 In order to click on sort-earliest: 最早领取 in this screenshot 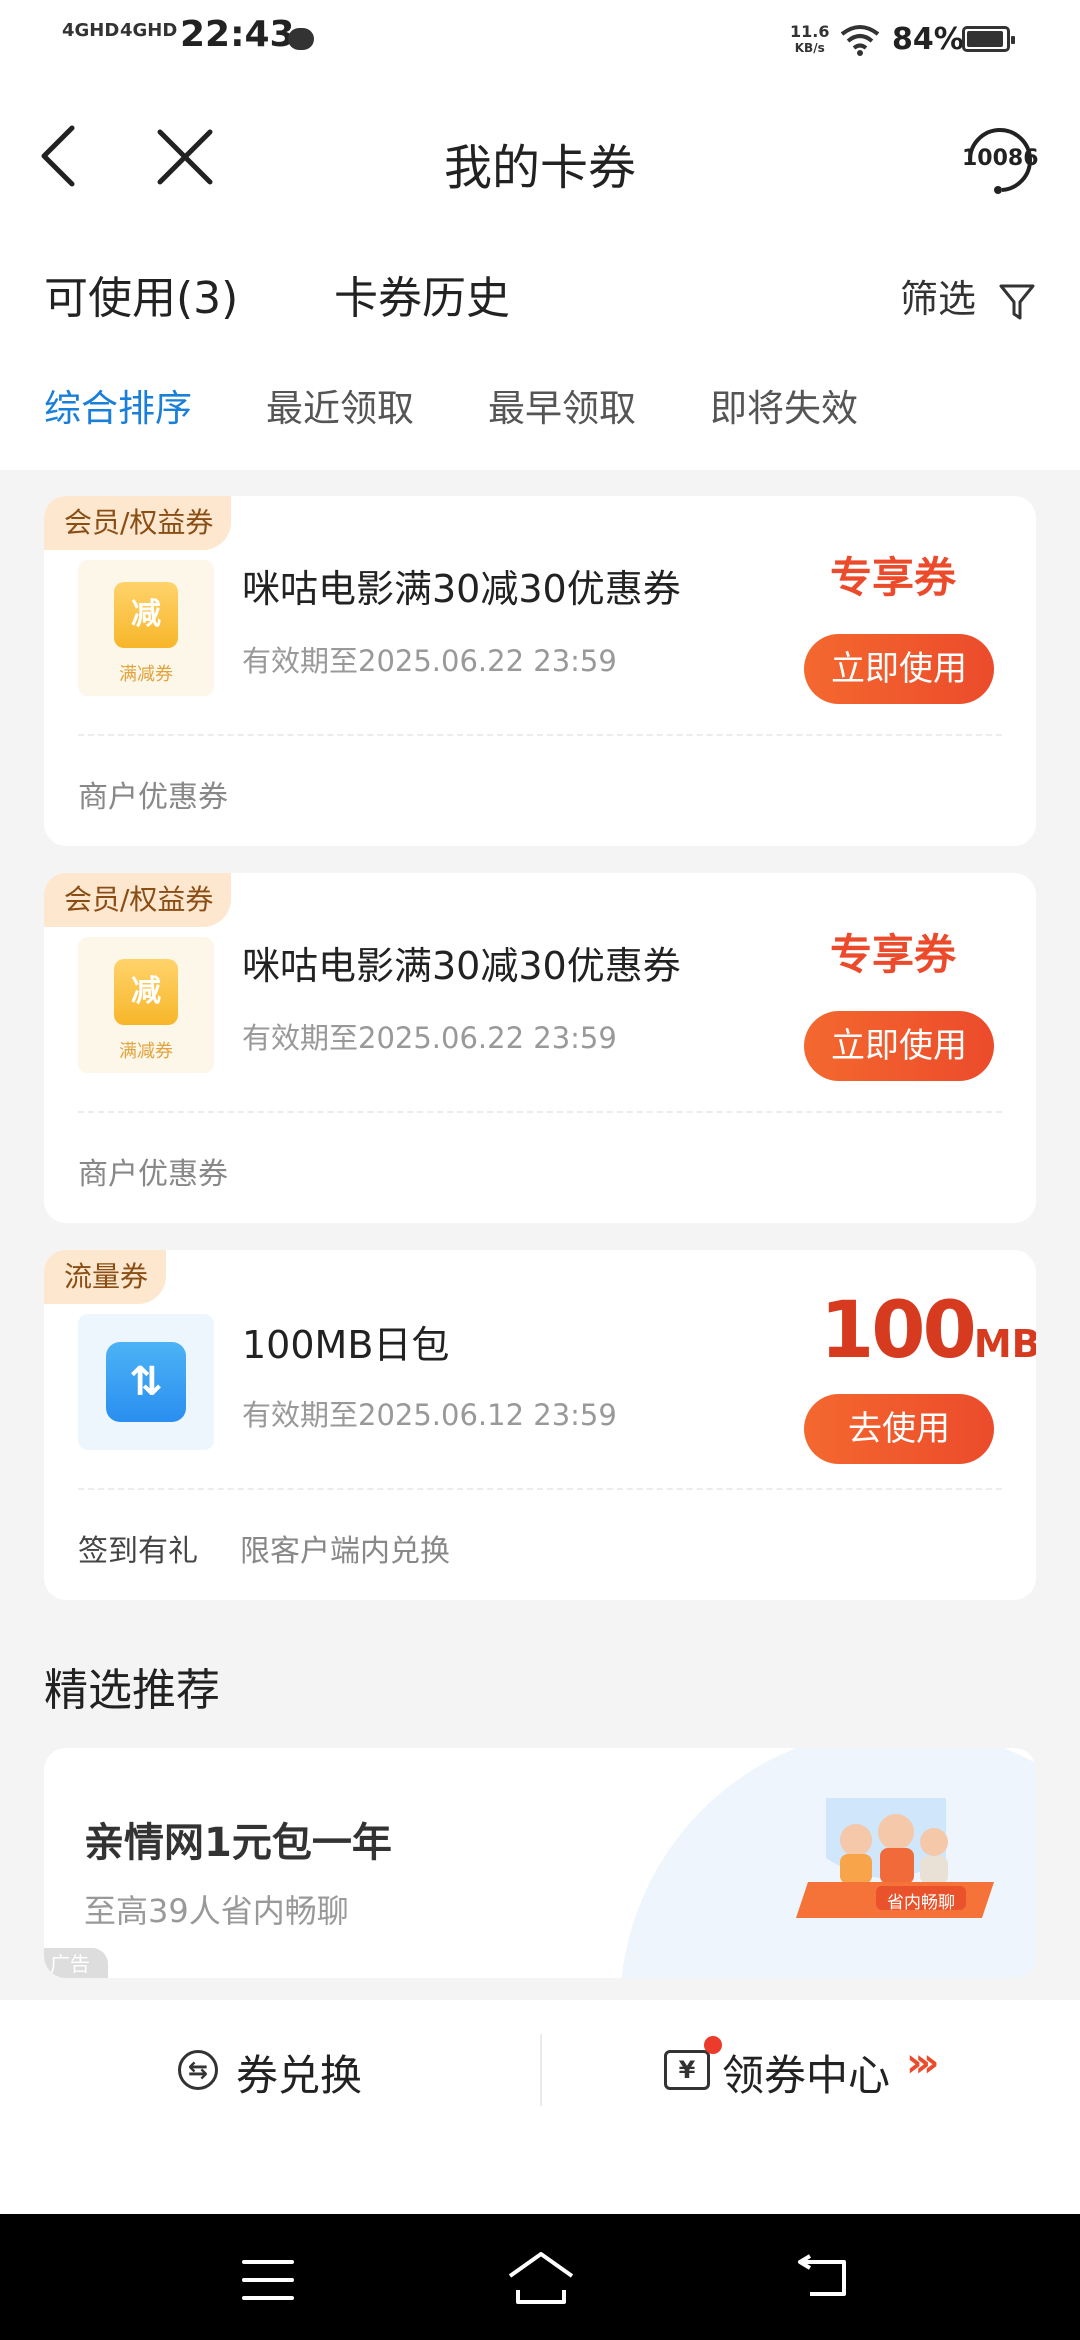, I will do `click(562, 405)`.